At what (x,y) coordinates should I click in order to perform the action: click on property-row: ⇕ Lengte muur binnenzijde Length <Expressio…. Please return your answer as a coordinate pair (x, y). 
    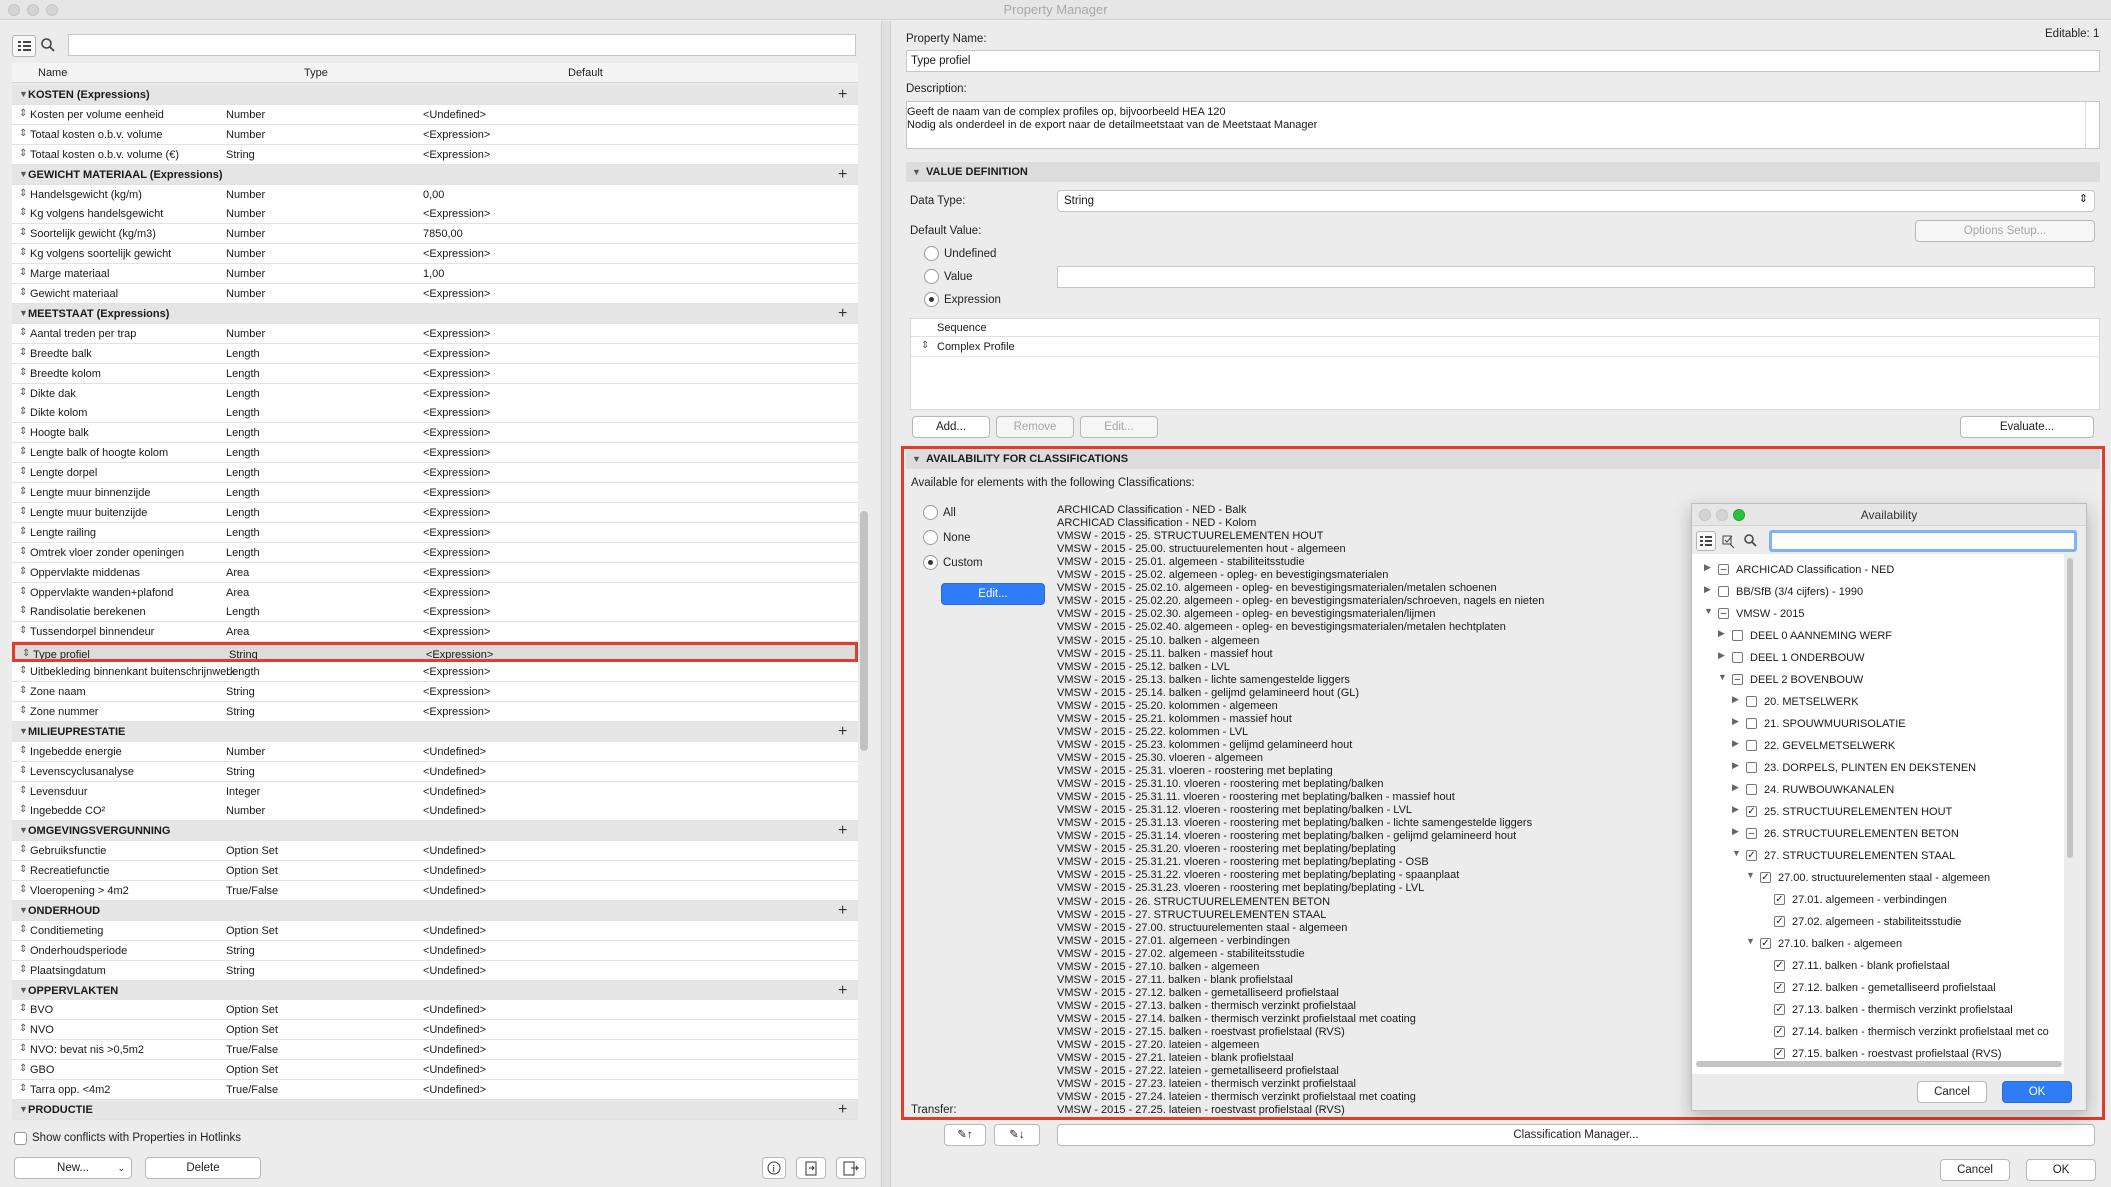
    Looking at the image, I should click on (435, 493).